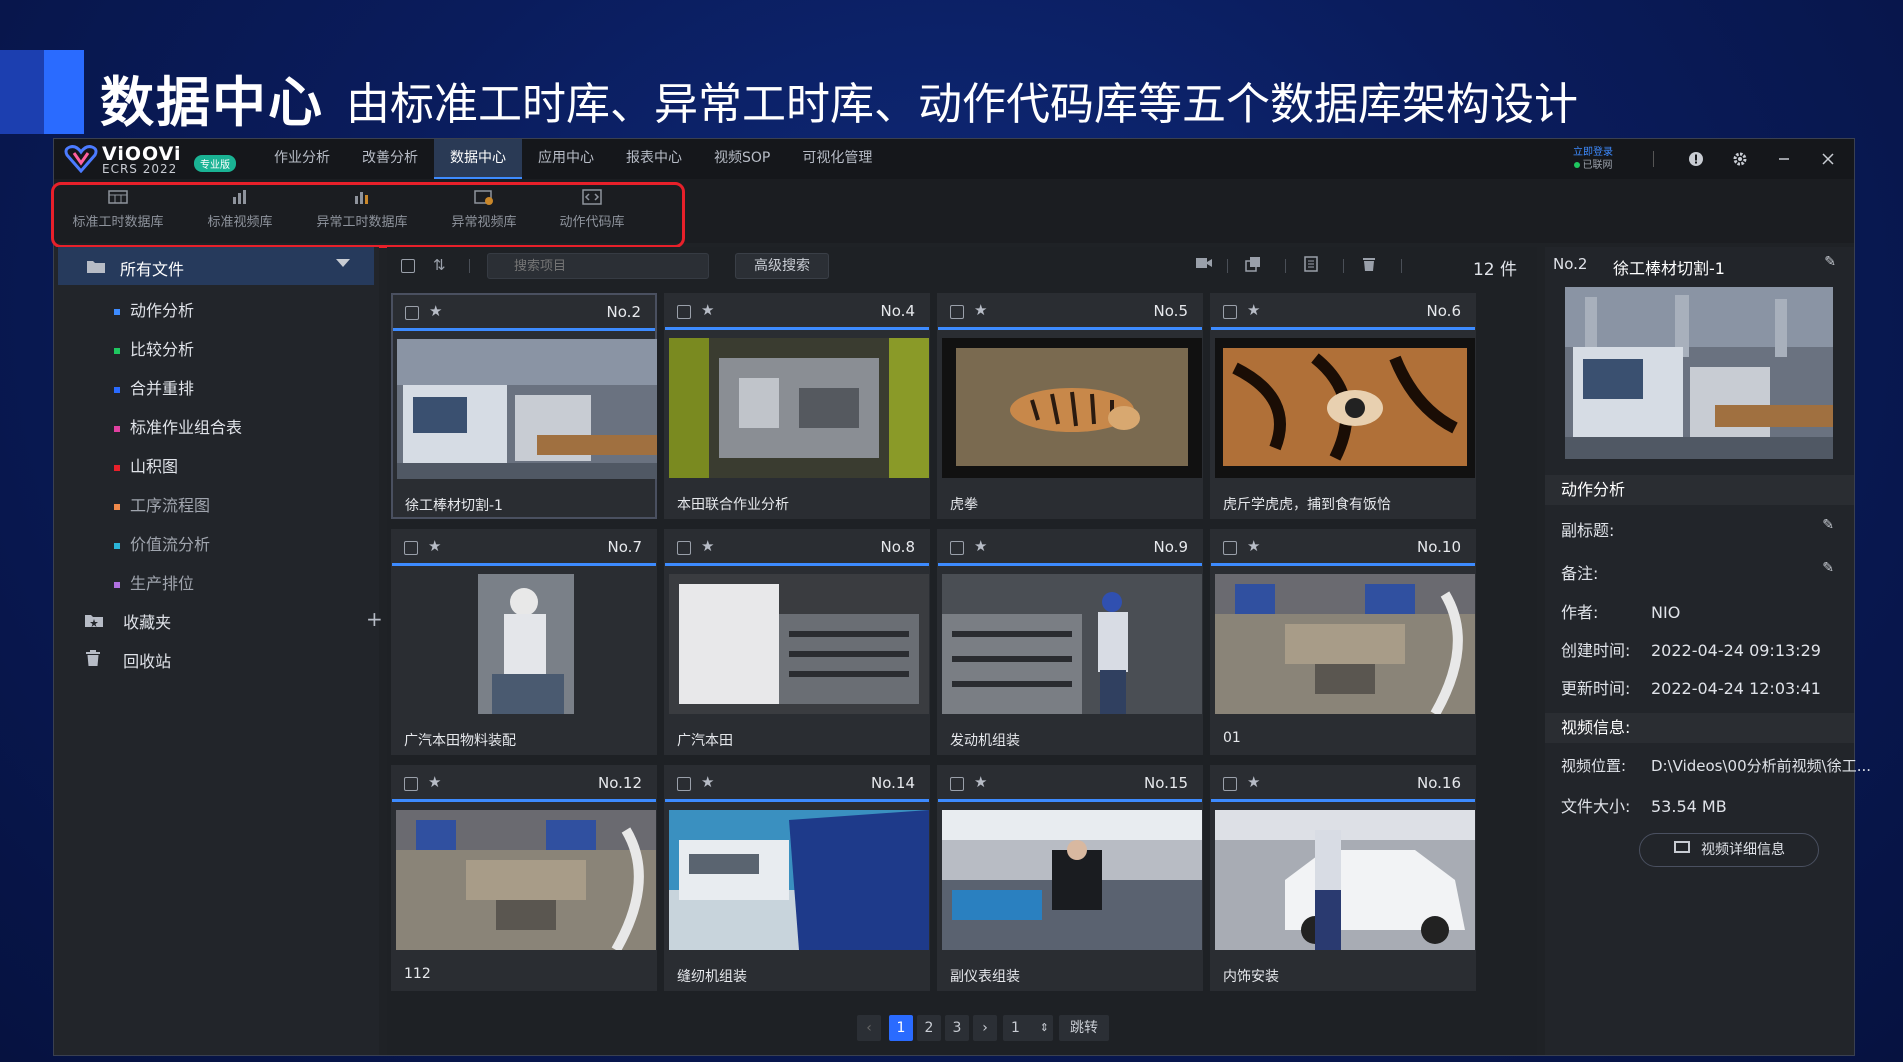  What do you see at coordinates (1044, 1028) in the screenshot?
I see `spinner-icon: ⇕` at bounding box center [1044, 1028].